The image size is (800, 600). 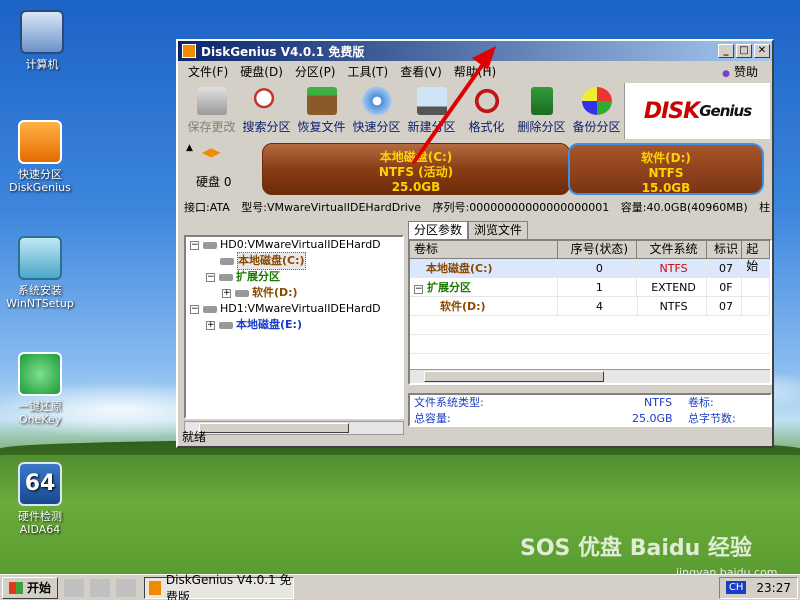 I want to click on window-title: DiskGenius V4.0.1 免费版, so click(x=283, y=51).